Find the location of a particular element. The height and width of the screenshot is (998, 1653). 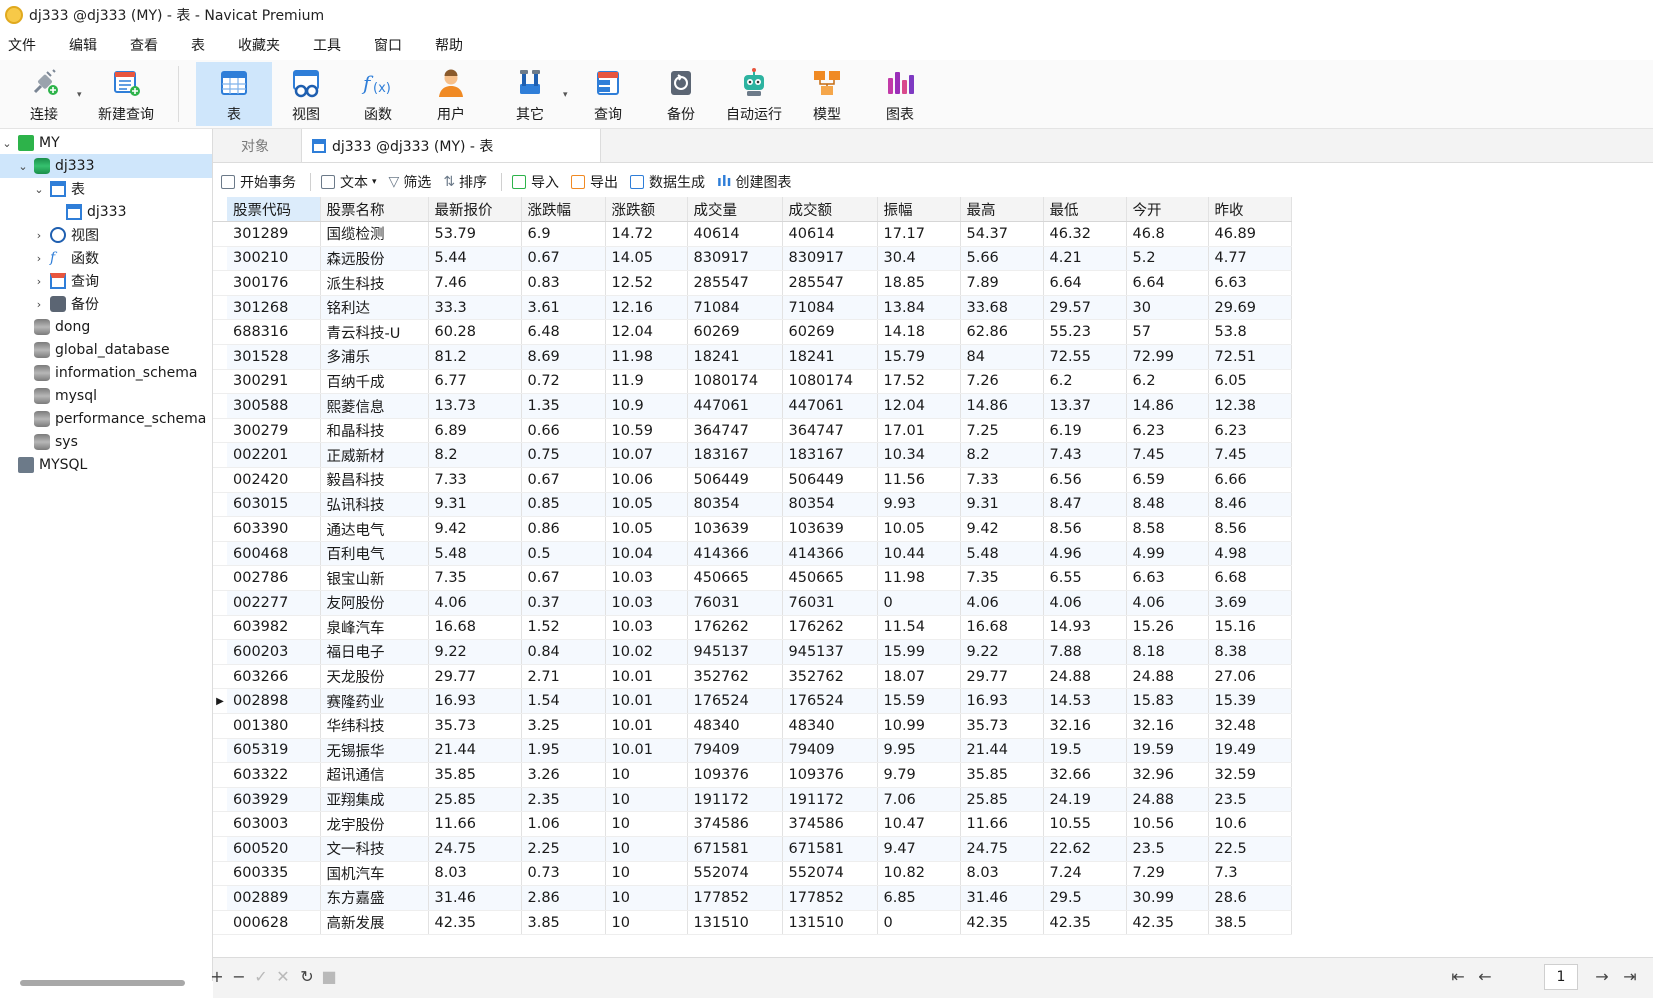

tree-item-database-dong: dong is located at coordinates (106, 327).